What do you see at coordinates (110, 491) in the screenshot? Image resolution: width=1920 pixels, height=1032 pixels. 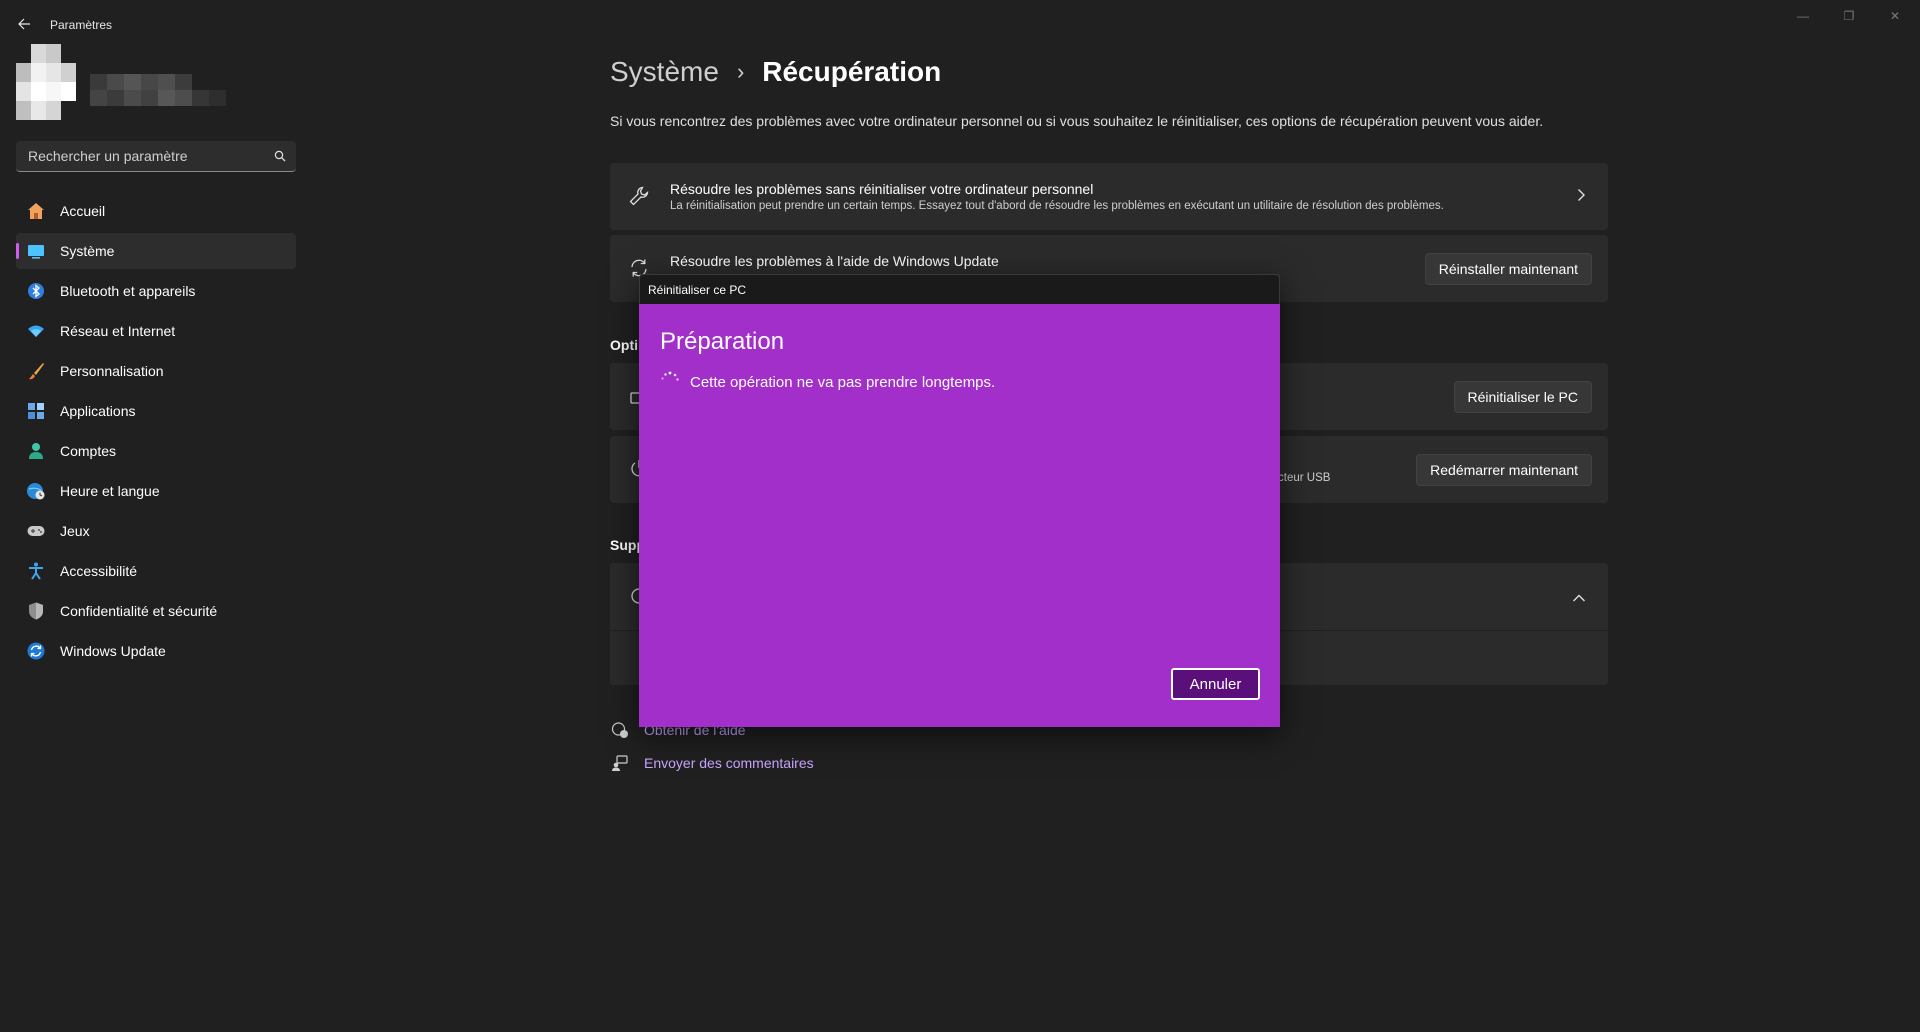 I see `sidebar-item-label: Heure et langue` at bounding box center [110, 491].